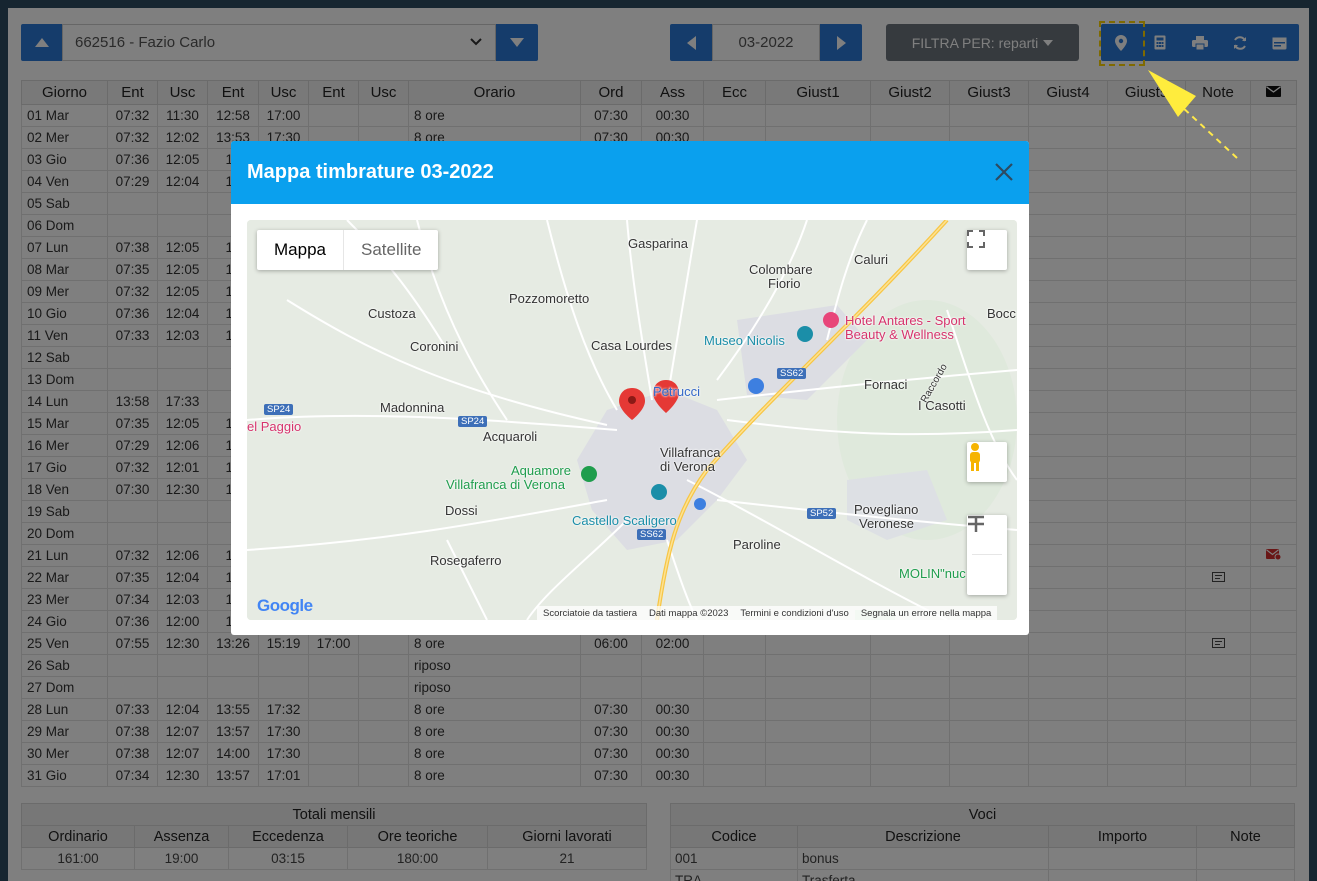 The image size is (1317, 881). What do you see at coordinates (630, 172) in the screenshot?
I see `modal-header: Mappa timbrature 03-2022` at bounding box center [630, 172].